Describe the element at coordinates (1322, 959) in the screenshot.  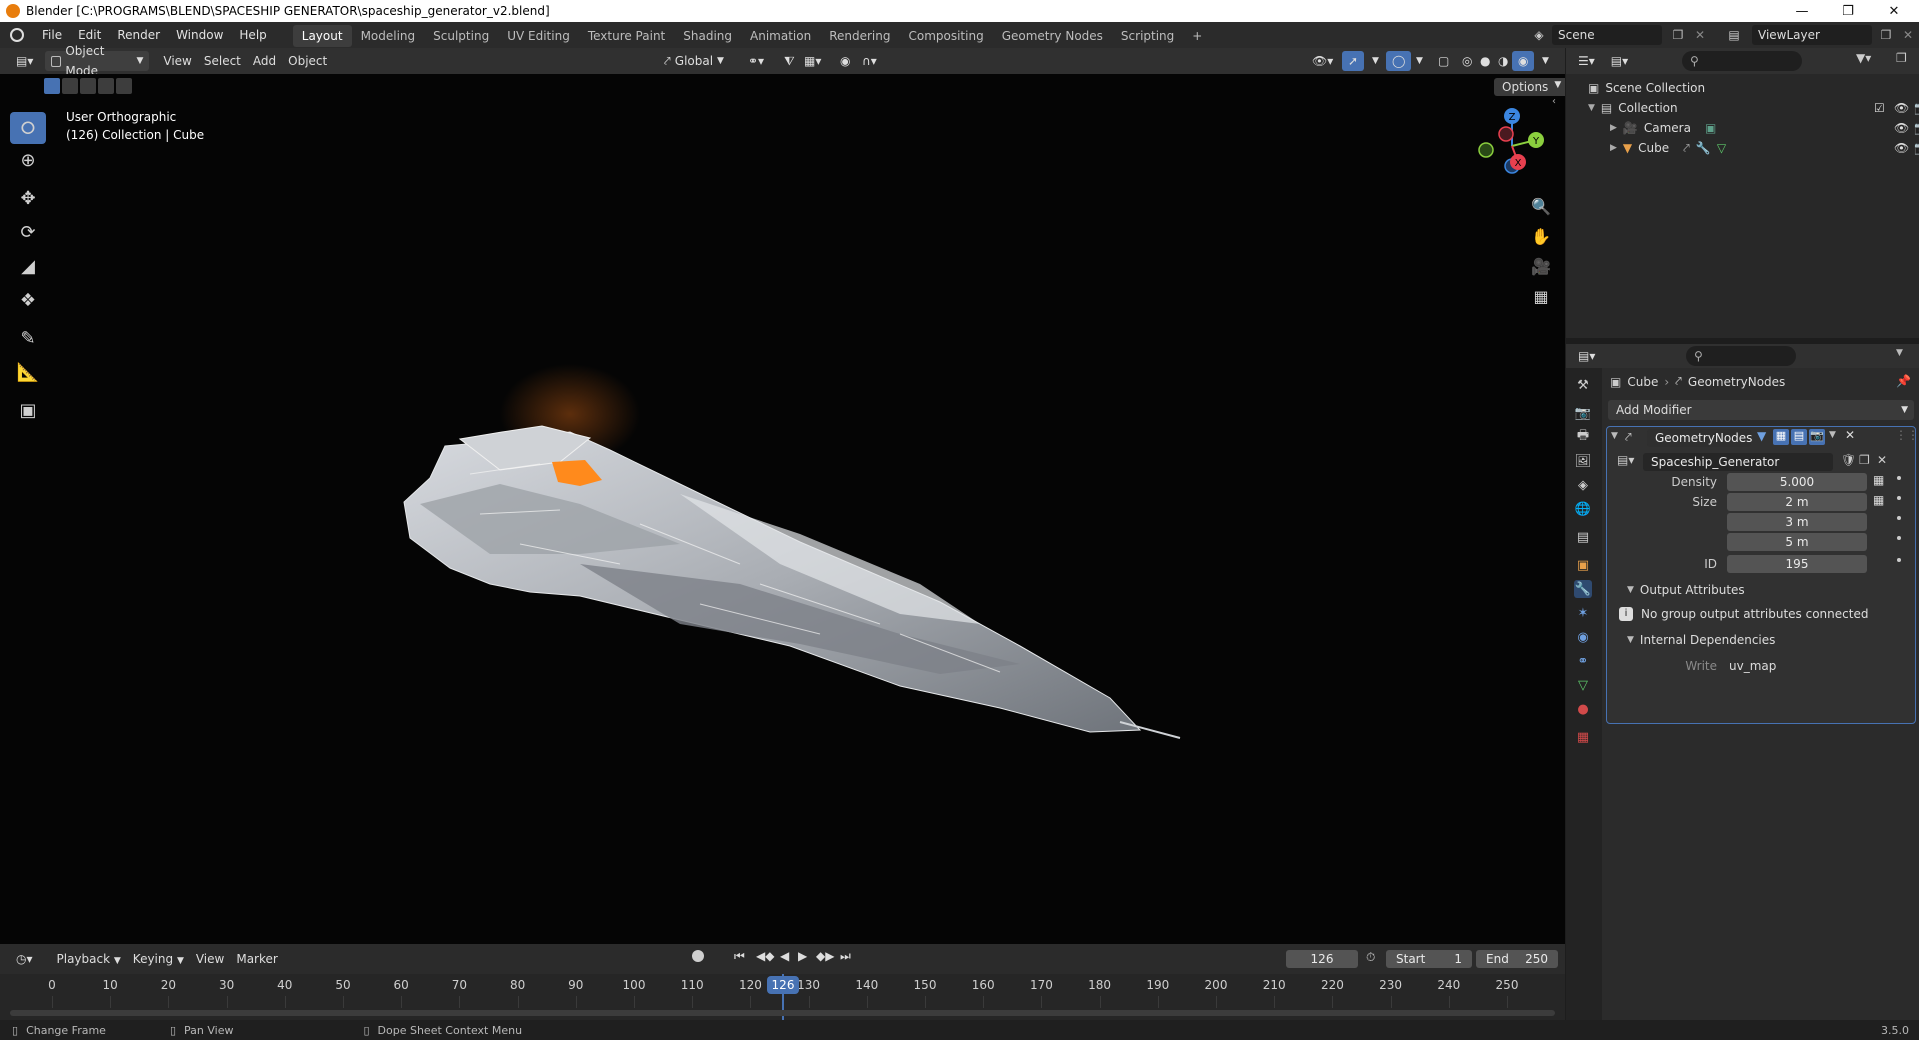
I see `current-frame-field: 126` at that location.